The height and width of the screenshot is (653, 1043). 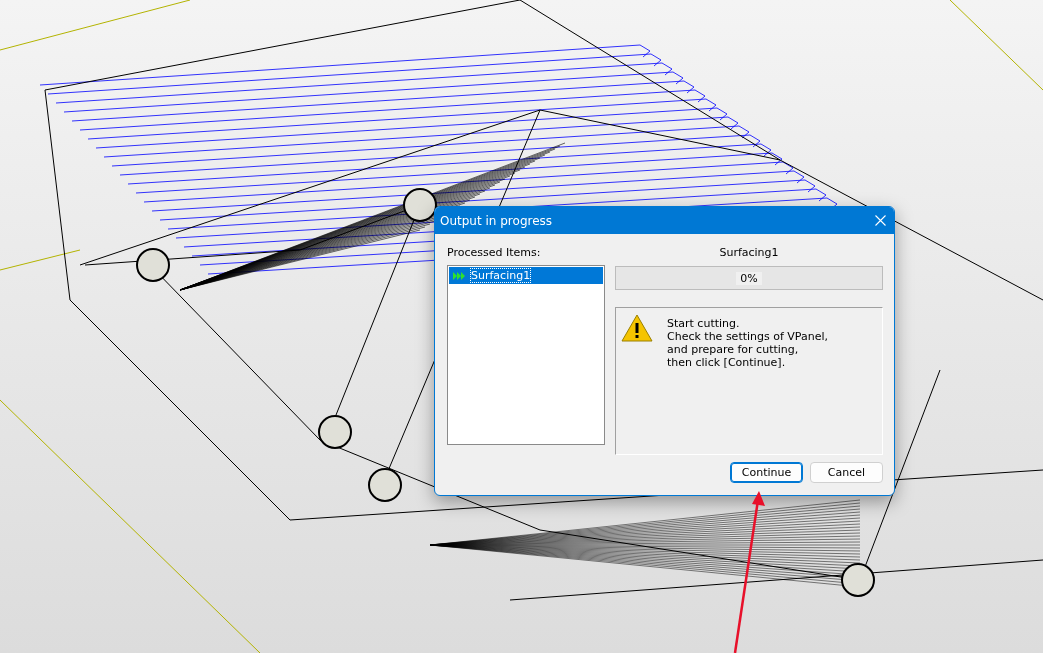 I want to click on list-label: Processed Items:, so click(x=494, y=252).